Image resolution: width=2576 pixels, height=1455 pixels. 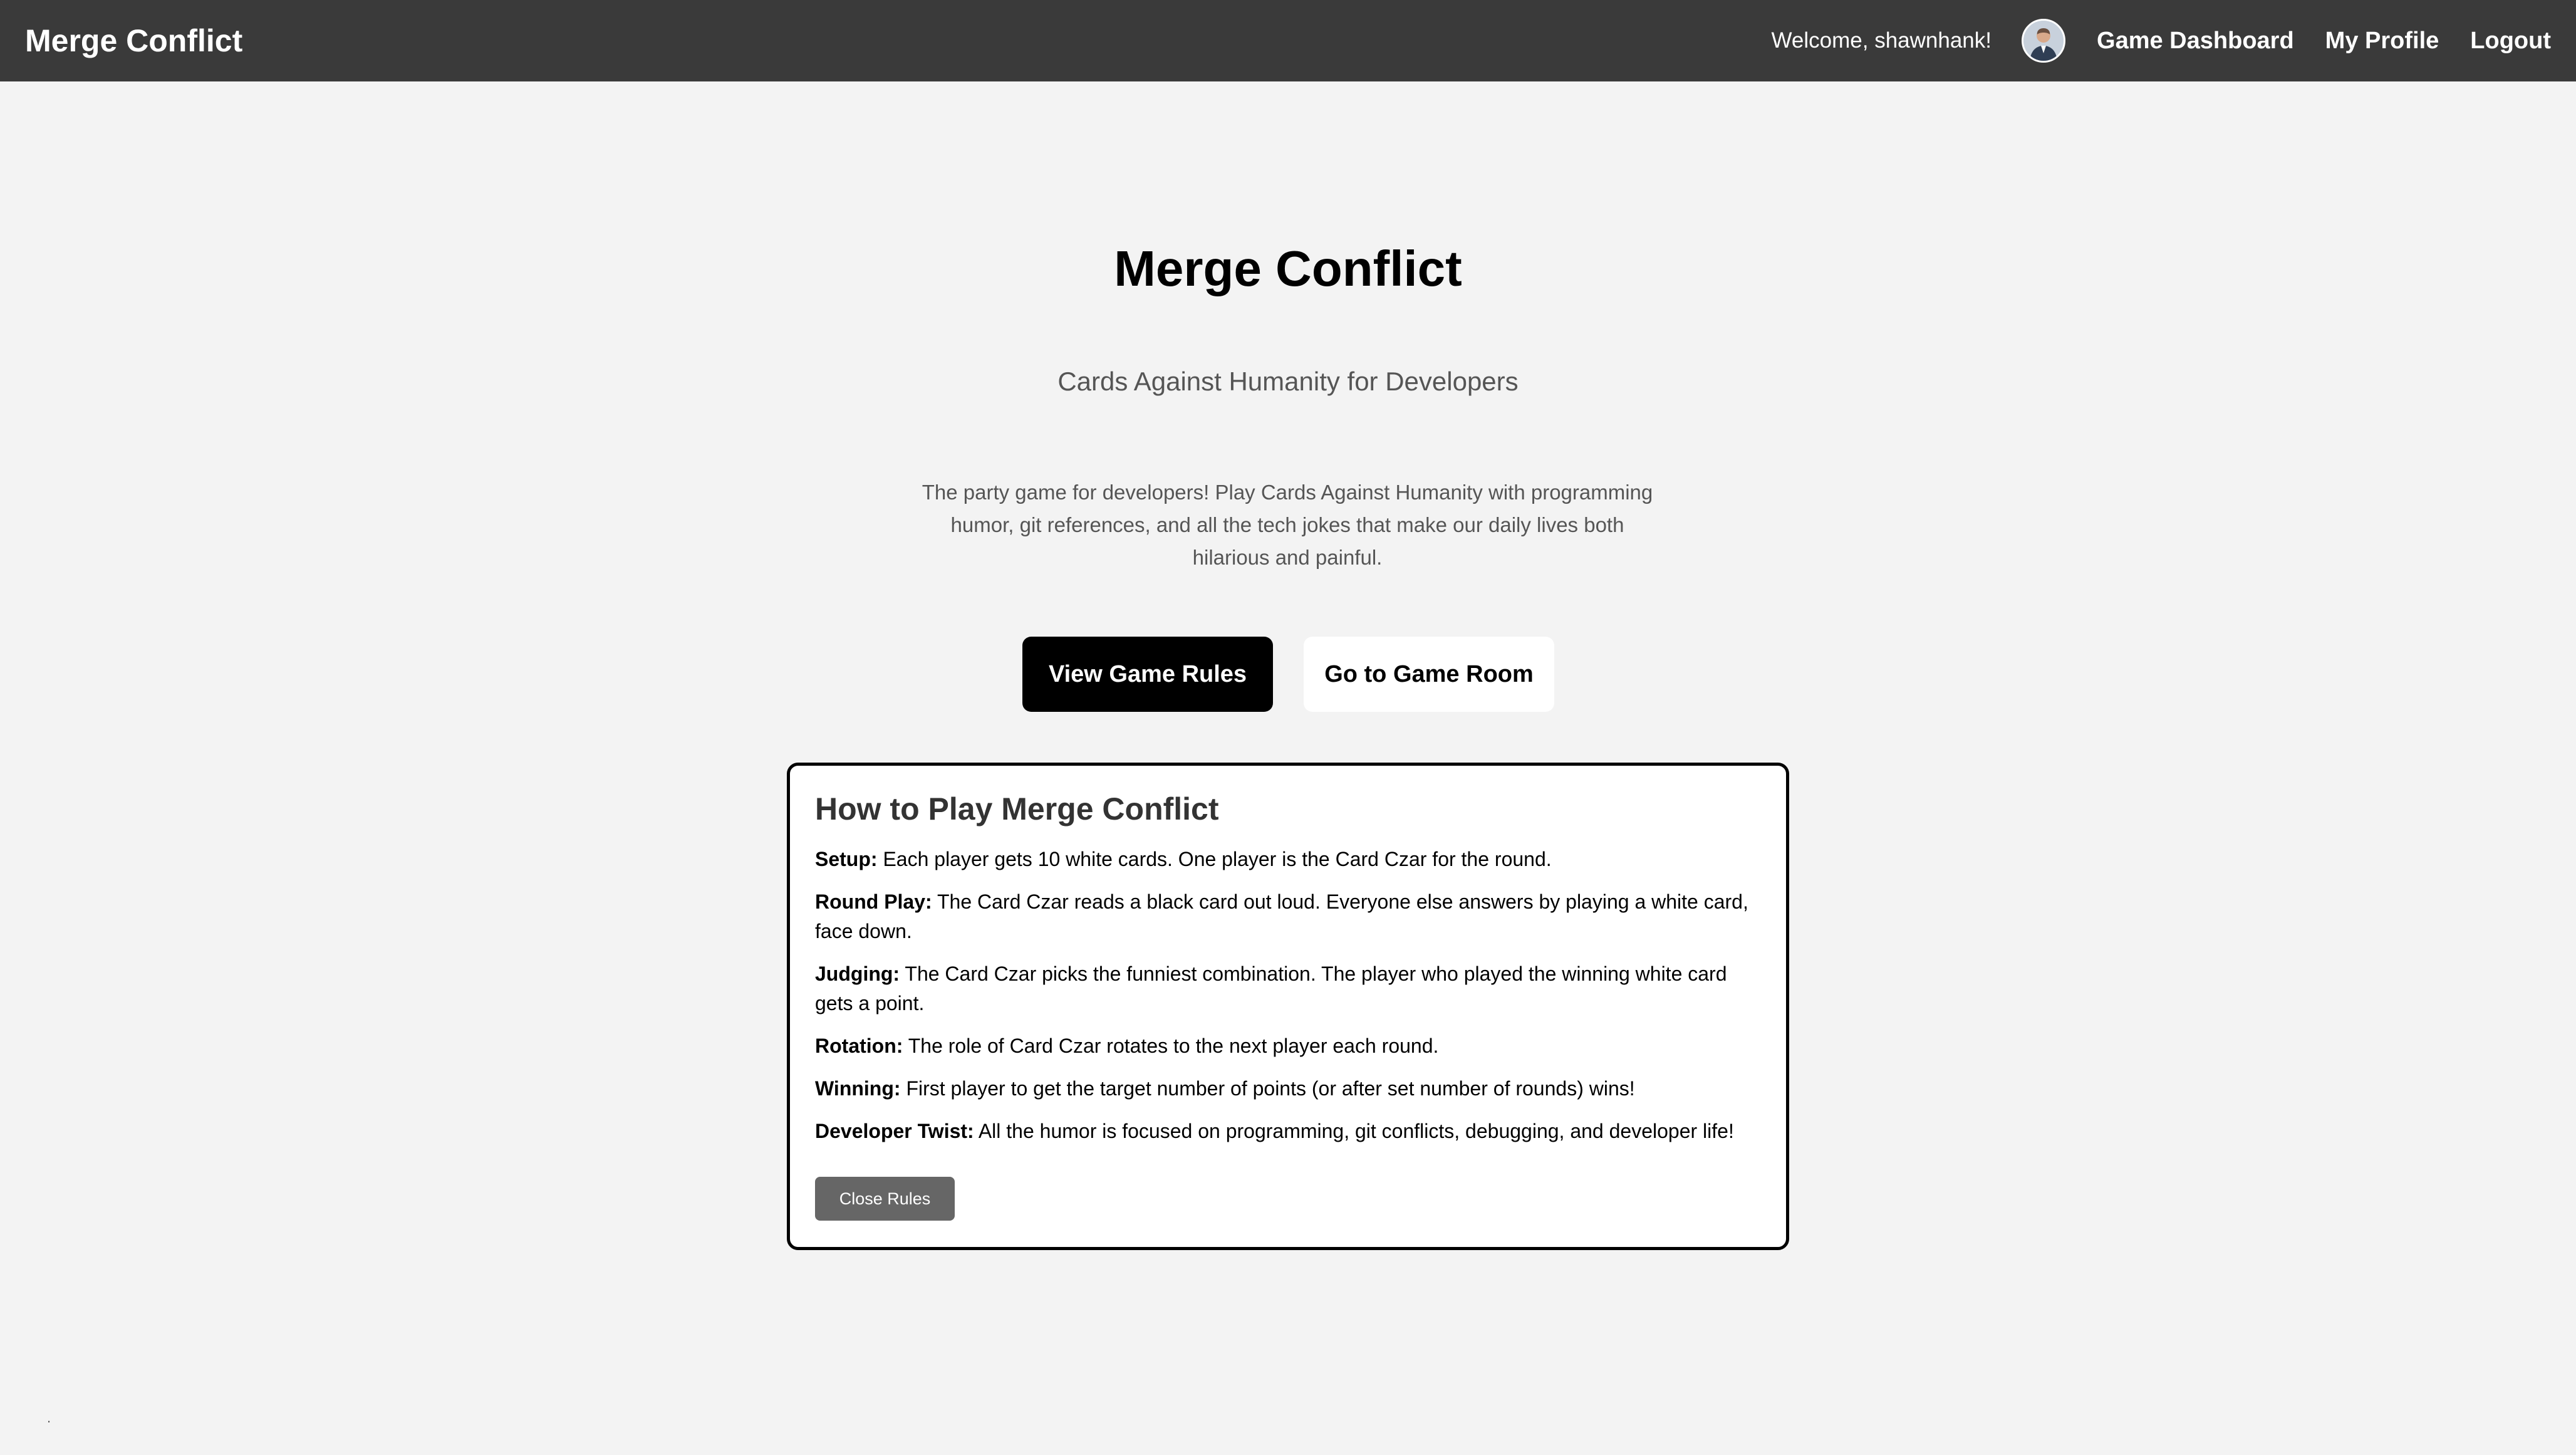 I want to click on nav-link-my-profile: My Profile, so click(x=2382, y=42).